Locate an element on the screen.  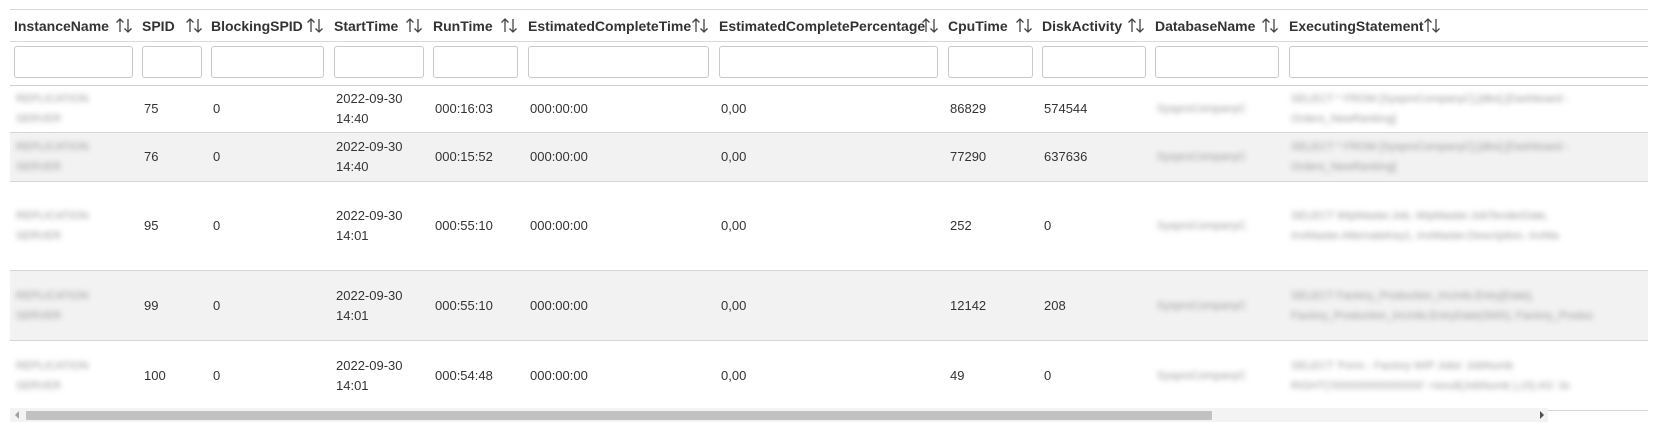
cell-text: 574544 is located at coordinates (1066, 108).